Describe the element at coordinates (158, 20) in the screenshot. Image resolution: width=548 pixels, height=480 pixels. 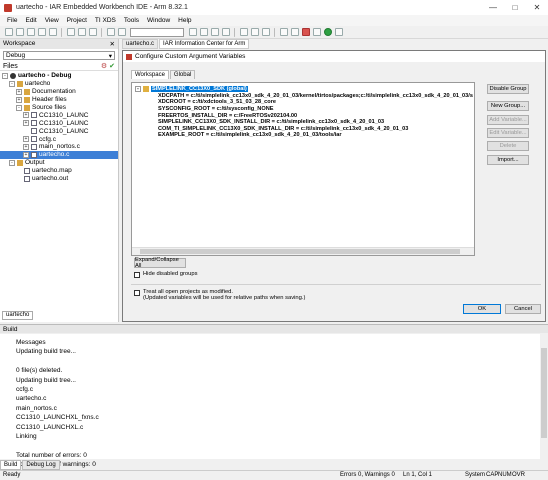
I see `menu-window: Window` at that location.